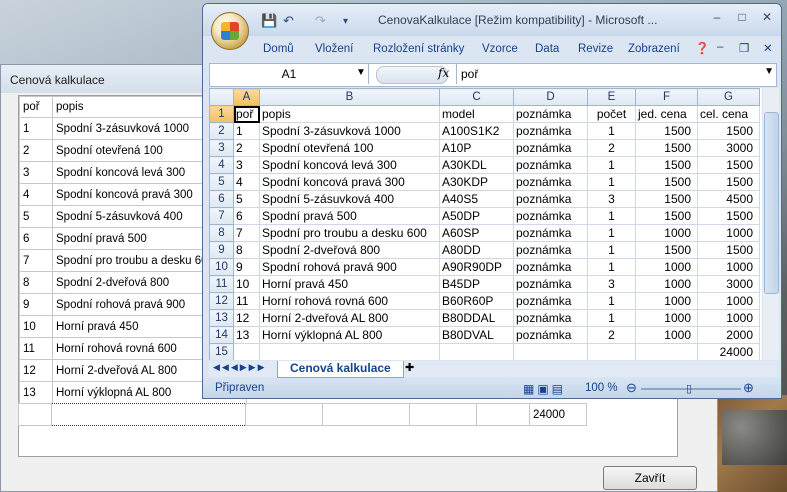 Image resolution: width=787 pixels, height=492 pixels. Describe the element at coordinates (221, 148) in the screenshot. I see `row-header: 3` at that location.